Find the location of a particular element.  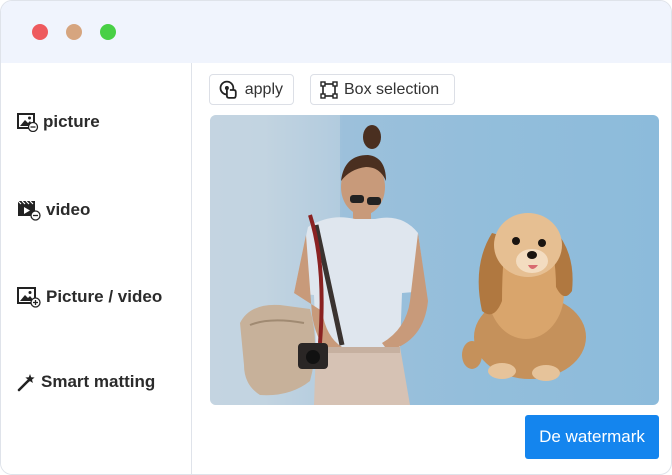

sidebar-item-picture-video: Picture / video is located at coordinates (89, 297).